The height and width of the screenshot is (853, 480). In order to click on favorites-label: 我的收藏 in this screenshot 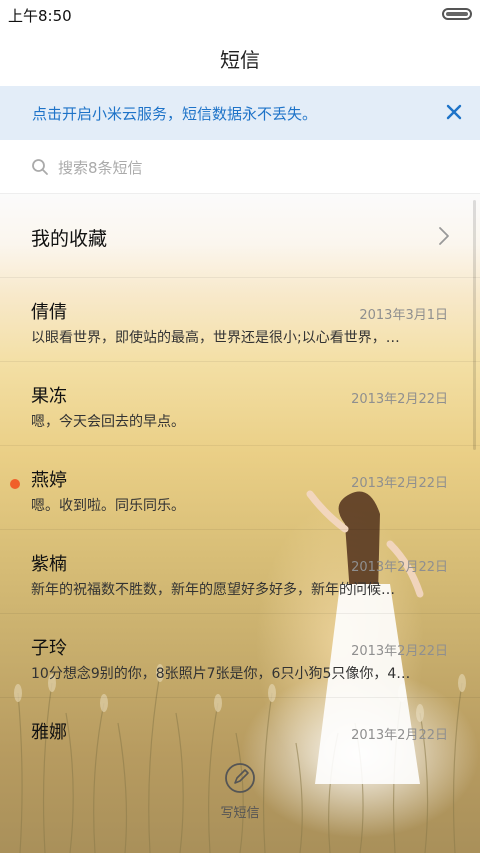, I will do `click(69, 239)`.